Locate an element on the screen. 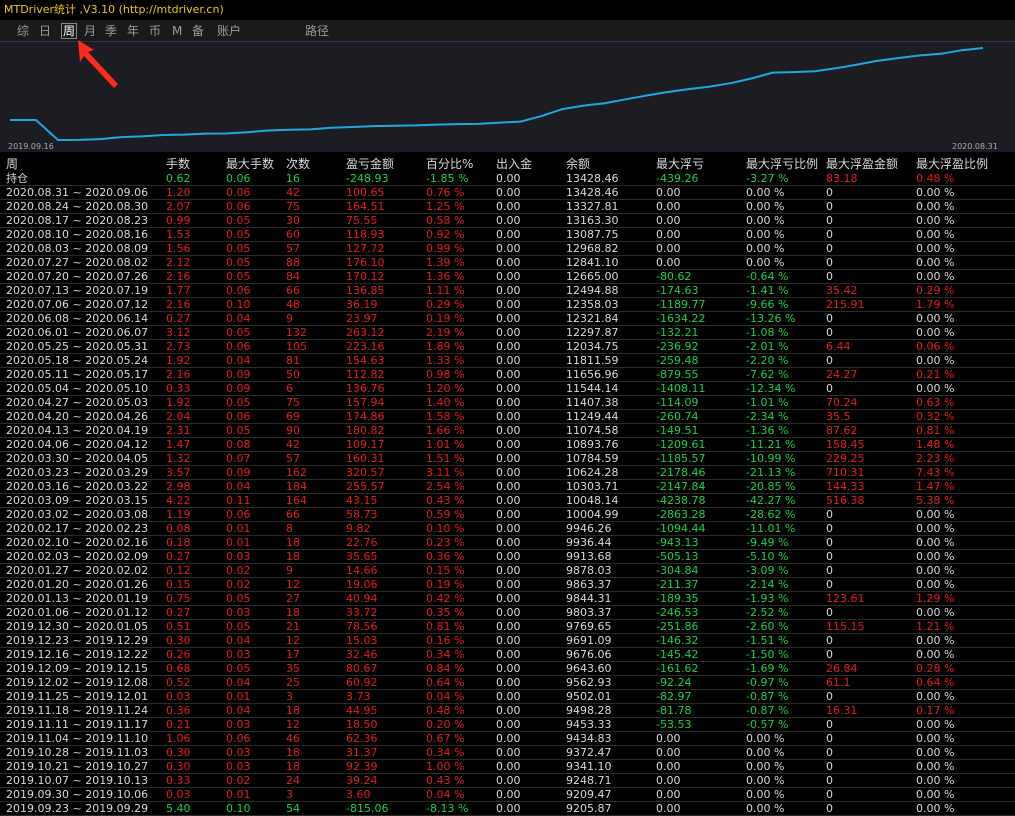 This screenshot has width=1015, height=816. cell-maxddpct: -0.87 % is located at coordinates (767, 696).